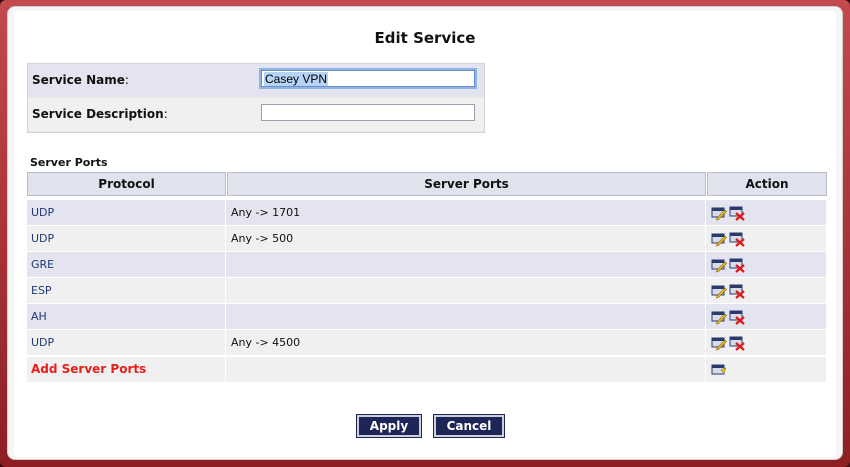 This screenshot has width=850, height=467. I want to click on protocol-cell: GRE, so click(126, 264).